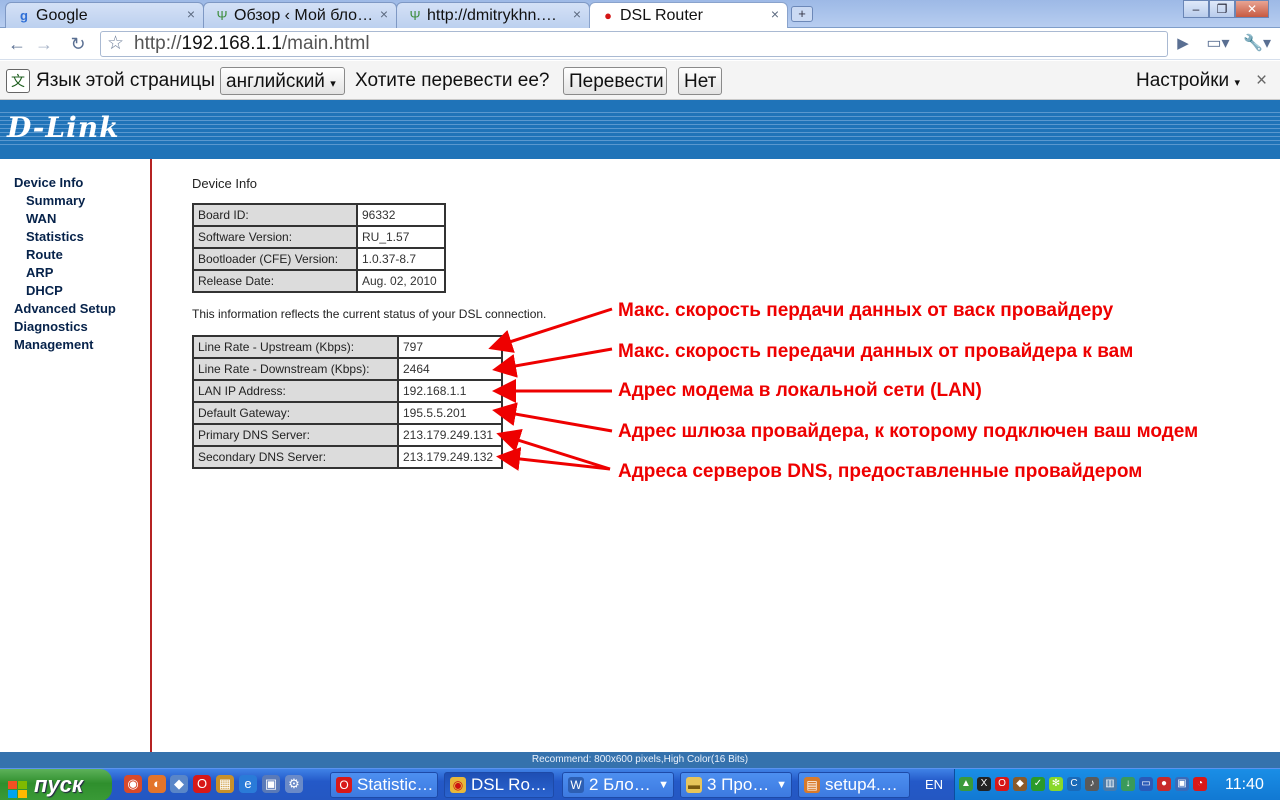 This screenshot has height=800, width=1280. What do you see at coordinates (1146, 784) in the screenshot?
I see `tray-monitor-icon: ▭` at bounding box center [1146, 784].